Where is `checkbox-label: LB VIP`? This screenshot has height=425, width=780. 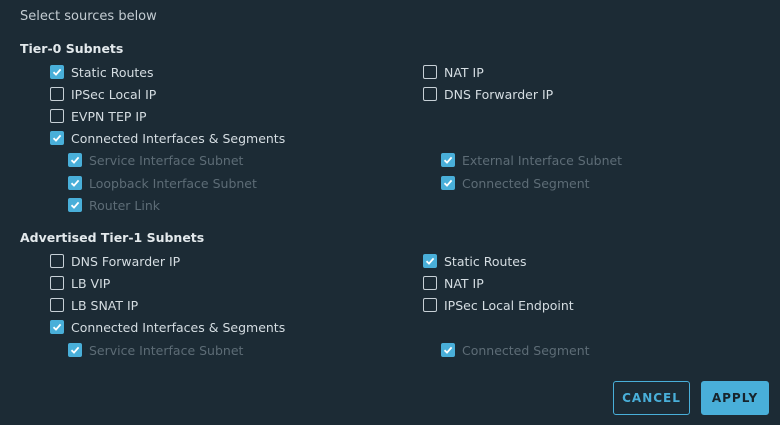 checkbox-label: LB VIP is located at coordinates (91, 283).